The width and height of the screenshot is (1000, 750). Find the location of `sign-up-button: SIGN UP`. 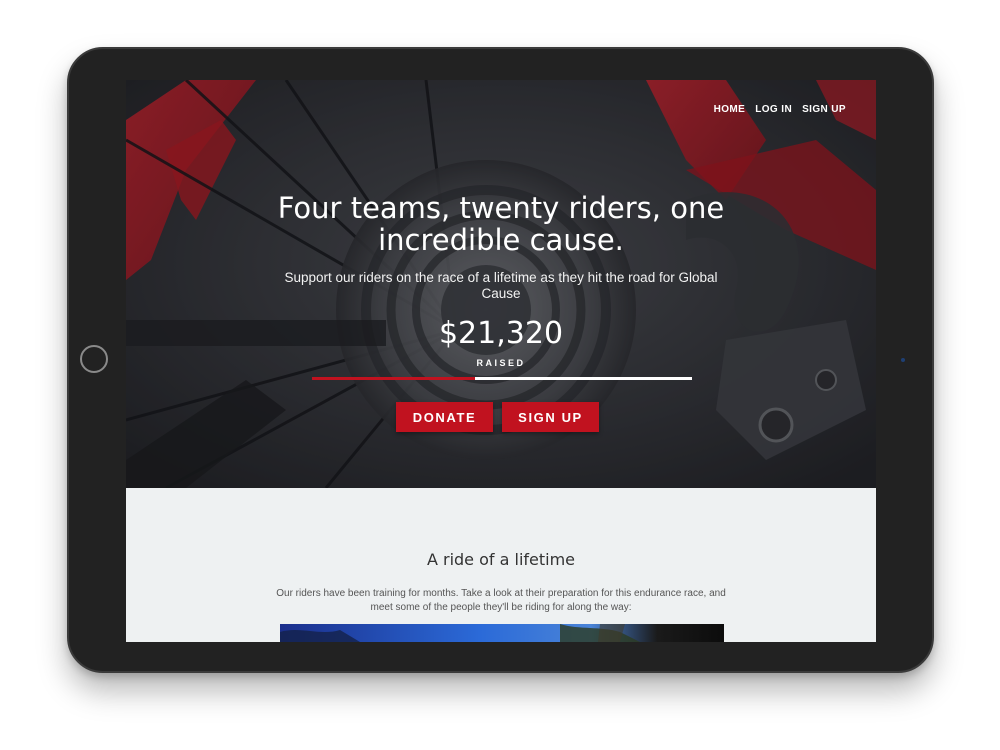

sign-up-button: SIGN UP is located at coordinates (550, 417).